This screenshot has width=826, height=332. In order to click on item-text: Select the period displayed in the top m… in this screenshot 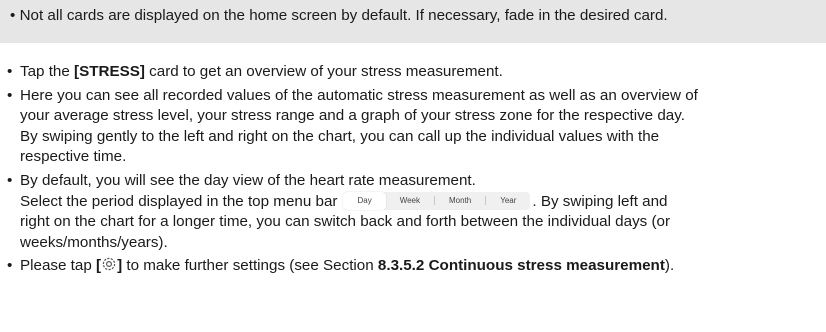, I will do `click(179, 201)`.